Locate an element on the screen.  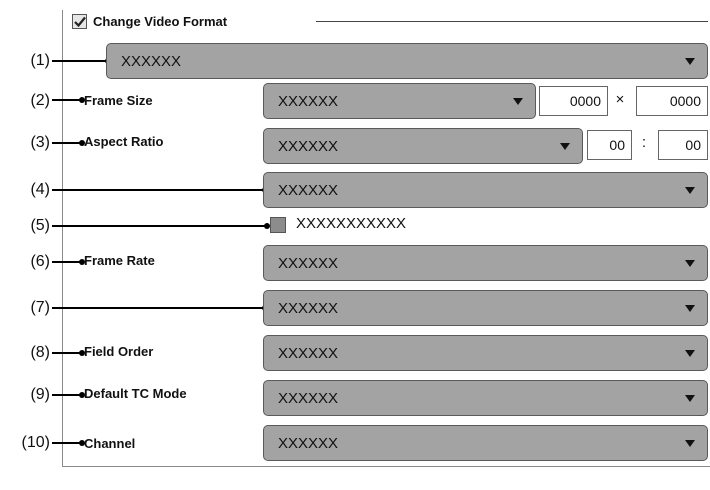
callout-5: (5) is located at coordinates (40, 225).